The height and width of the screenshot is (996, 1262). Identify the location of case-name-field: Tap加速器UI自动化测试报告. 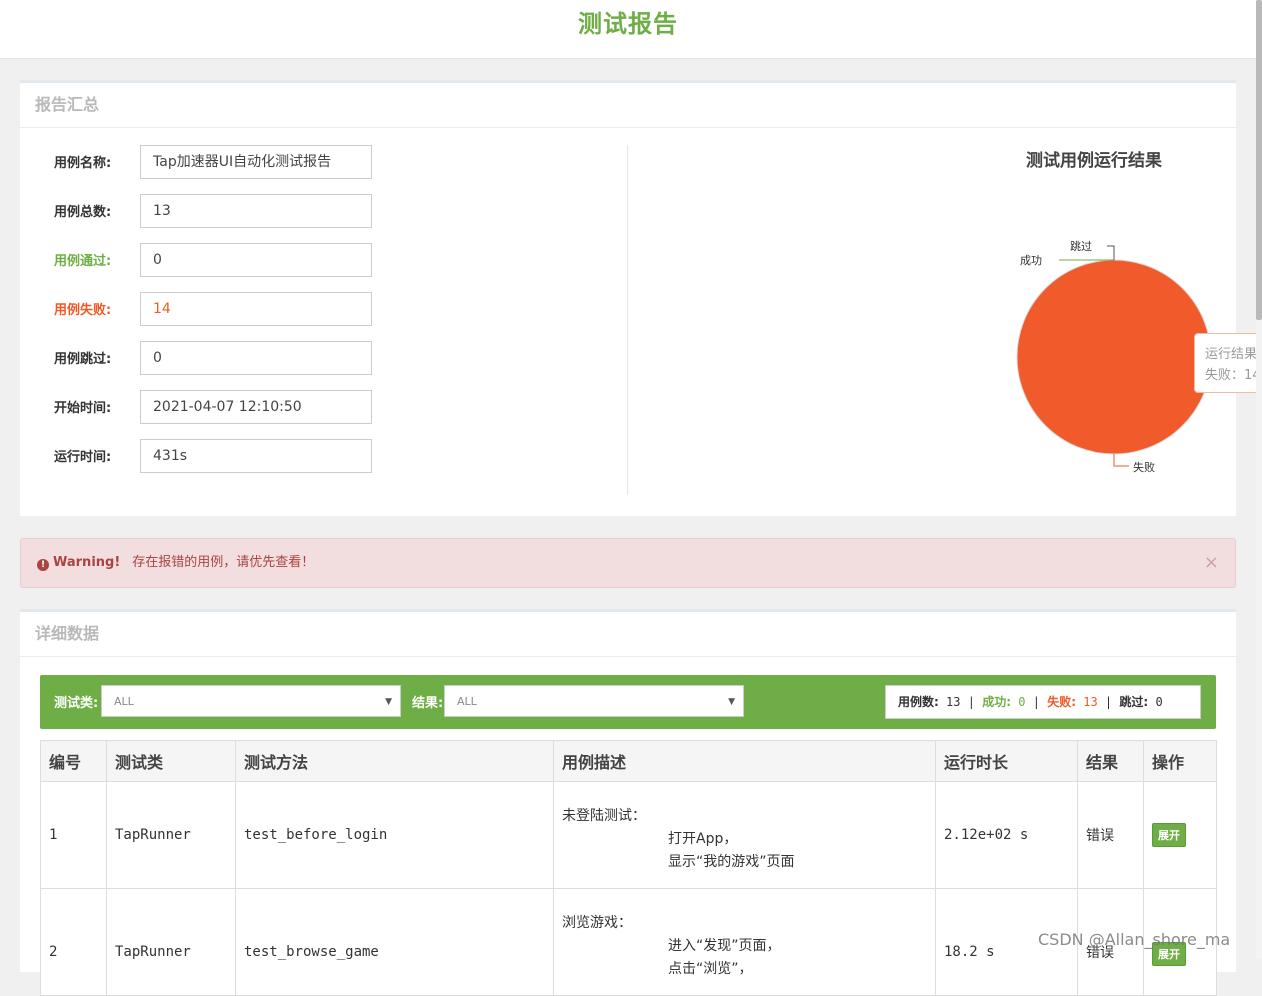
(256, 162).